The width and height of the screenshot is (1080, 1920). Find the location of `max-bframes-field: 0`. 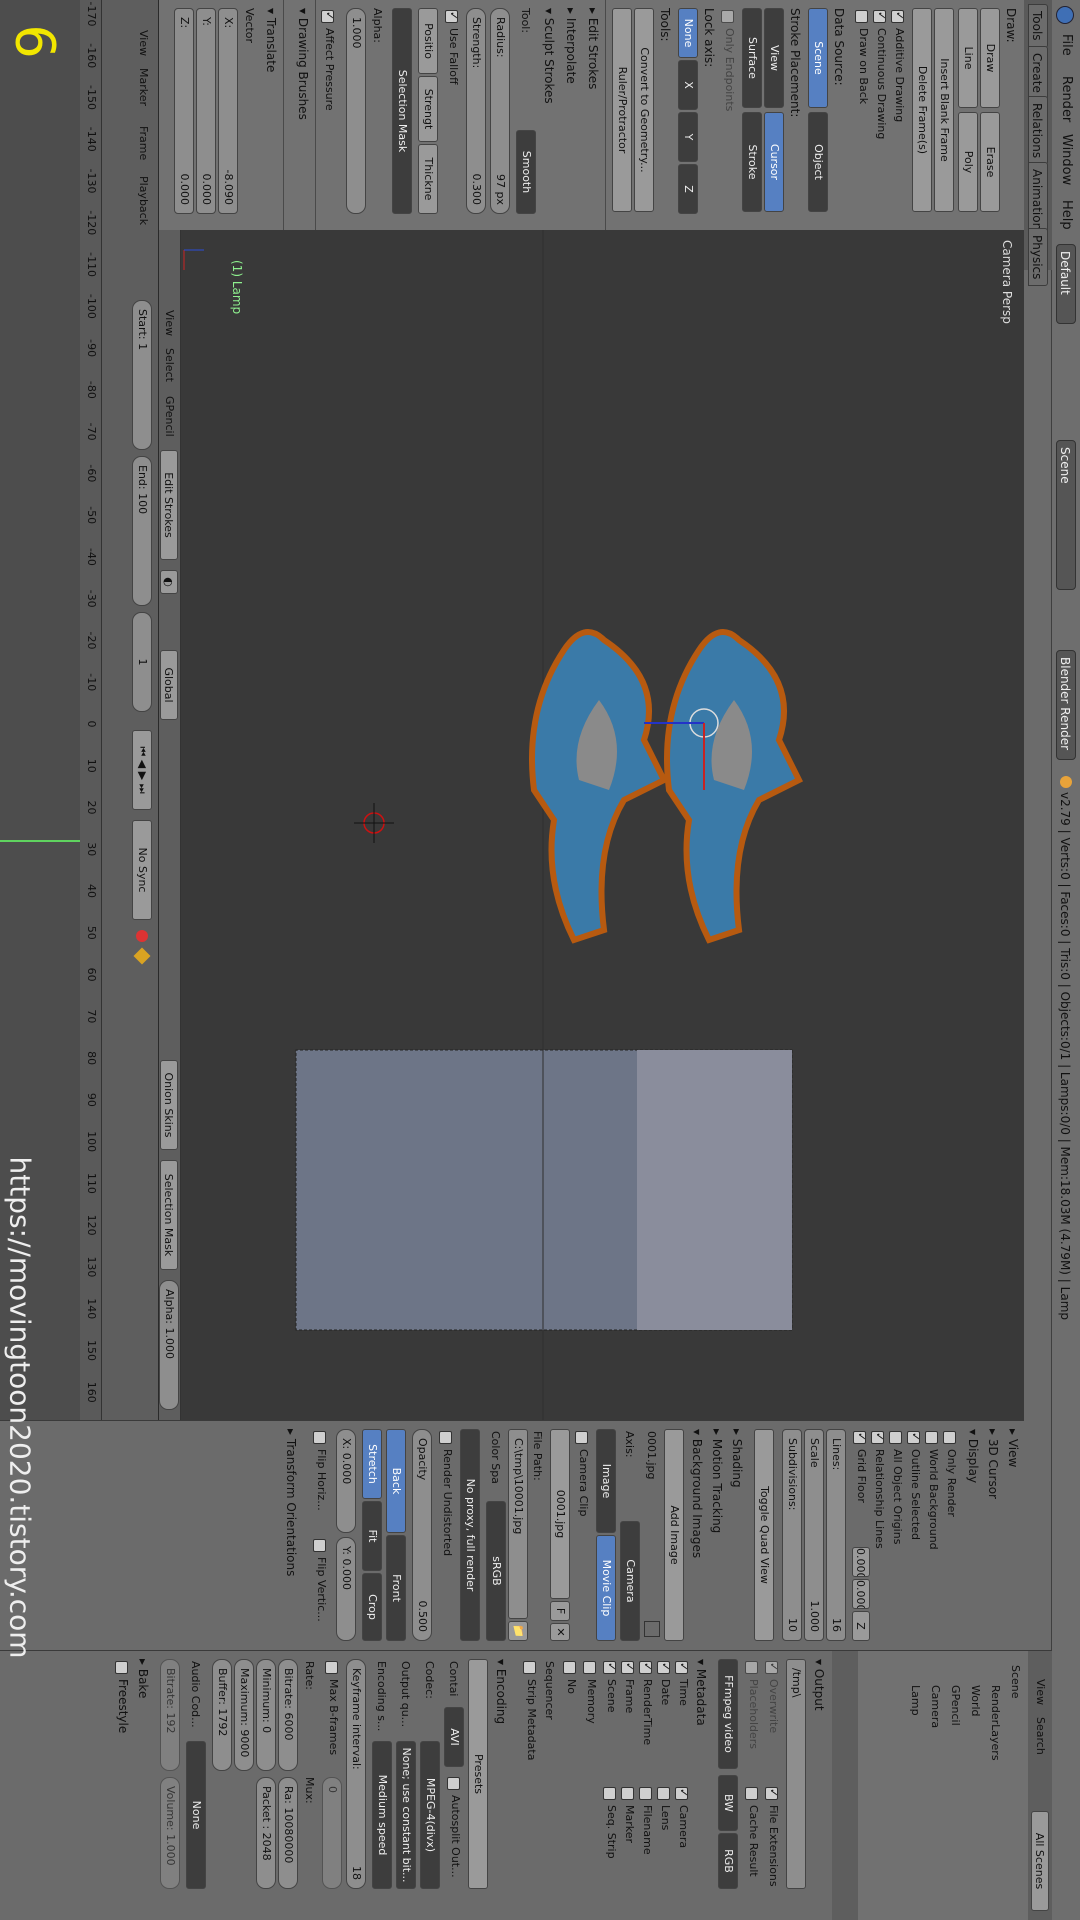

max-bframes-field: 0 is located at coordinates (332, 1833).